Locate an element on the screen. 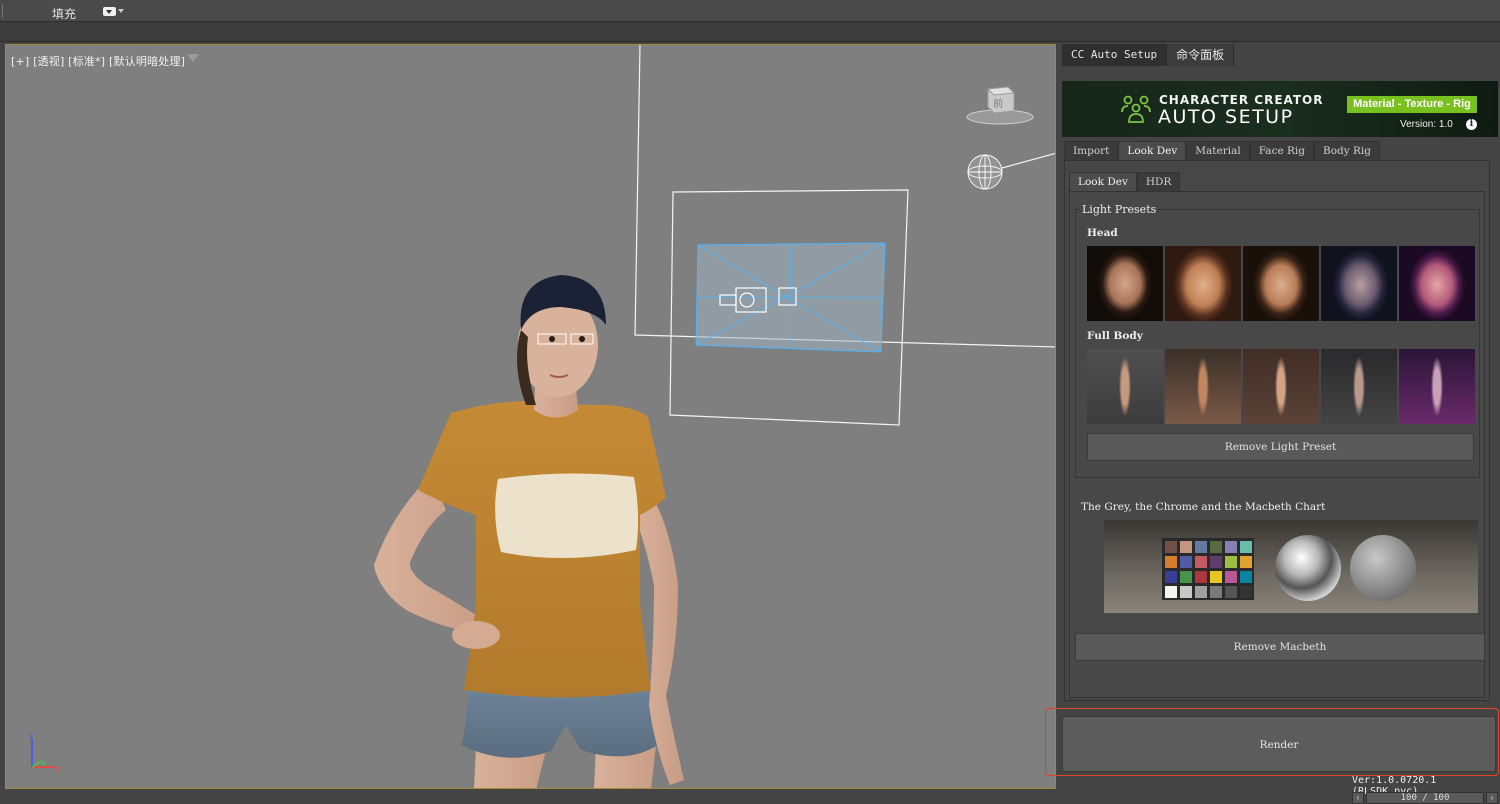  character-creator-logo-icon is located at coordinates (1136, 109).